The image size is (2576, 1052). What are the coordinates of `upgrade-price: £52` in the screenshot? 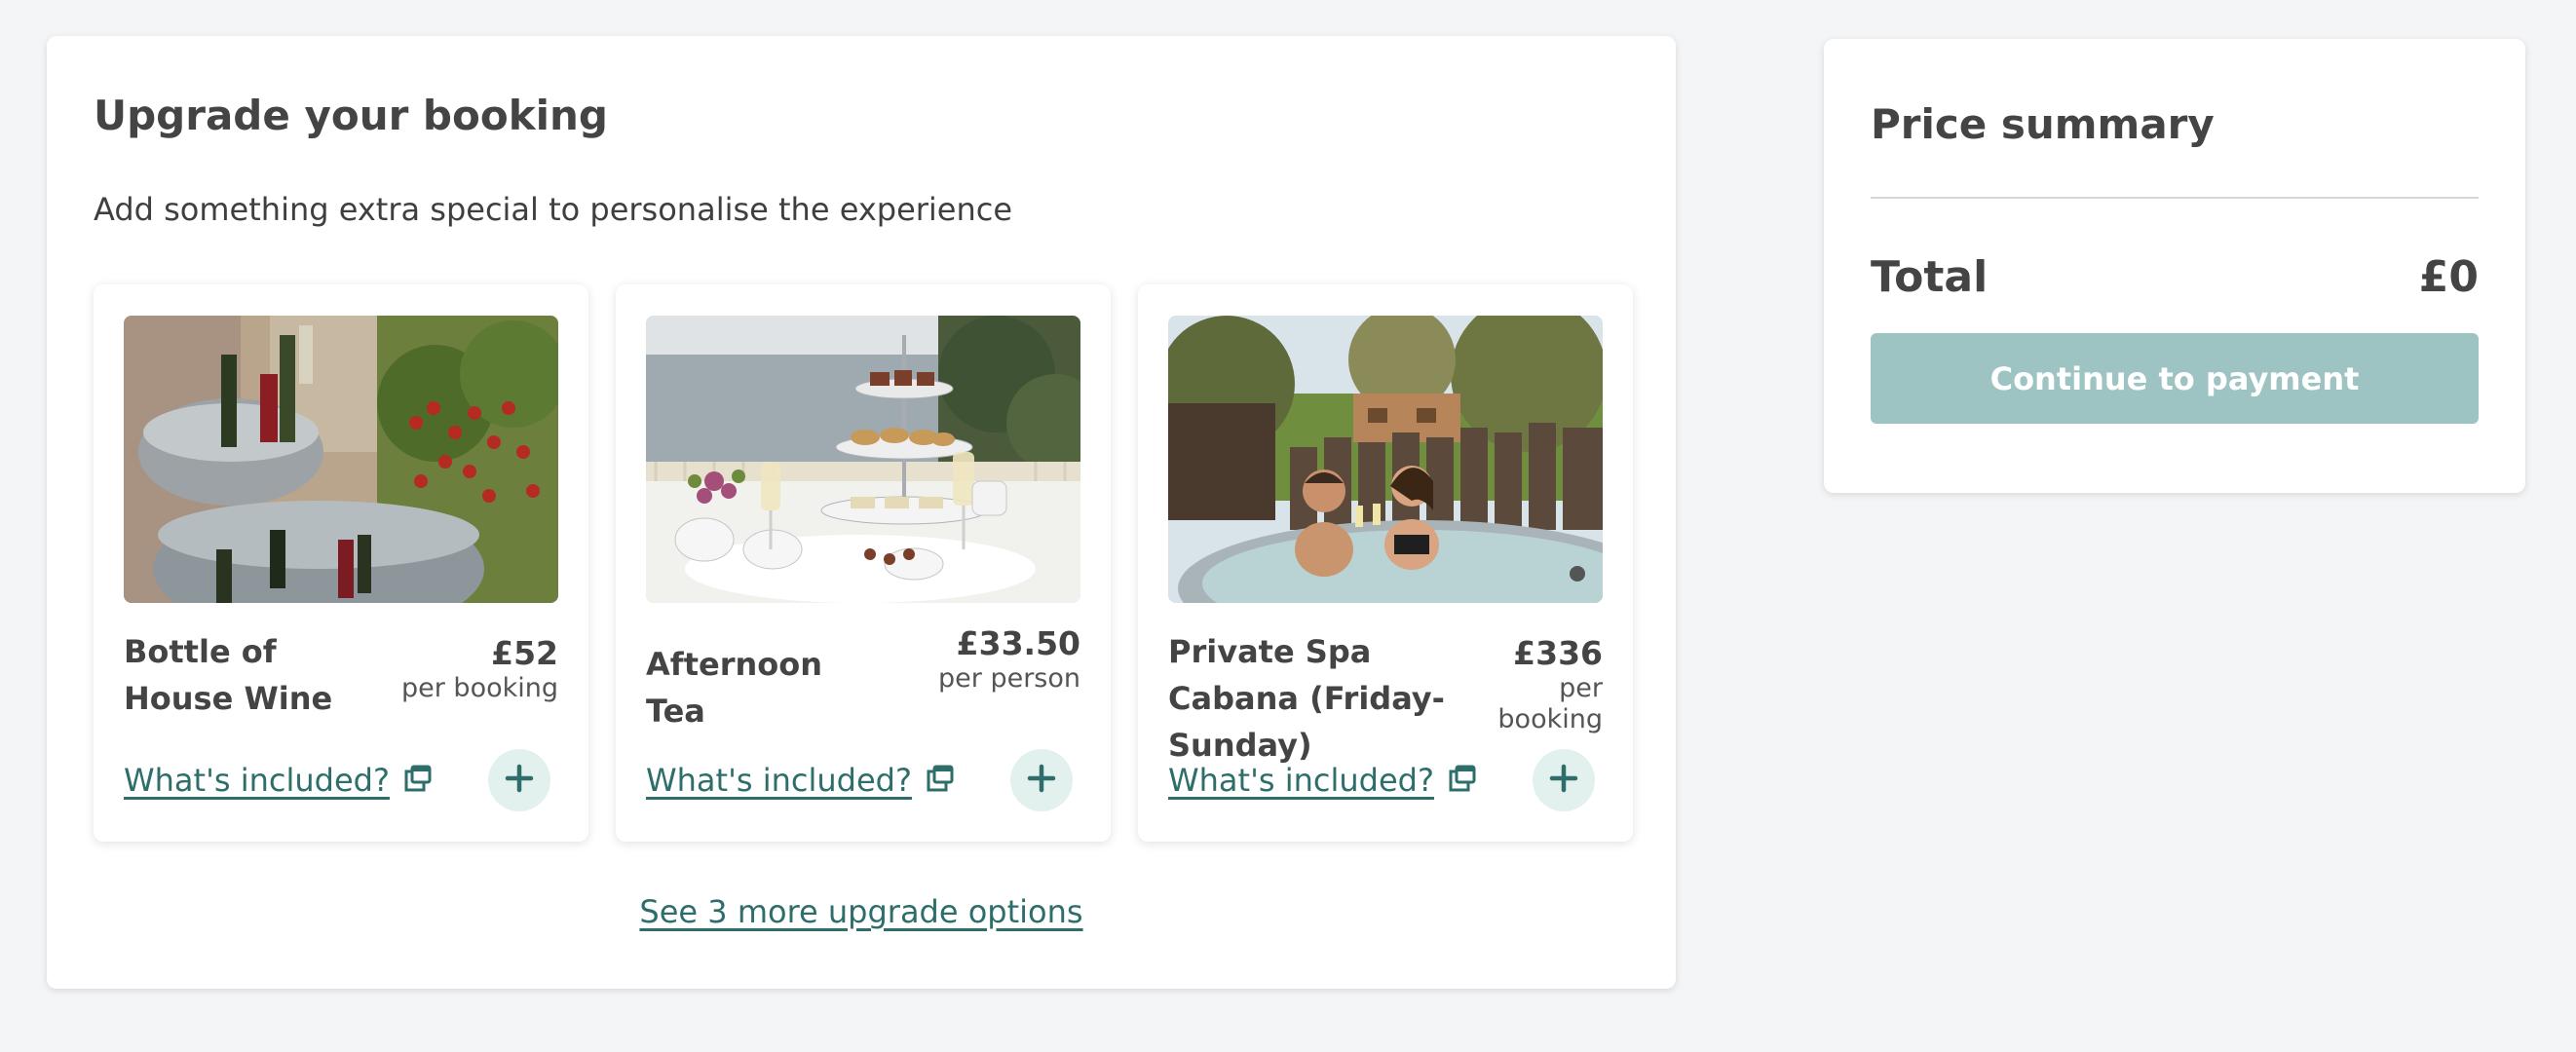 It's located at (524, 653).